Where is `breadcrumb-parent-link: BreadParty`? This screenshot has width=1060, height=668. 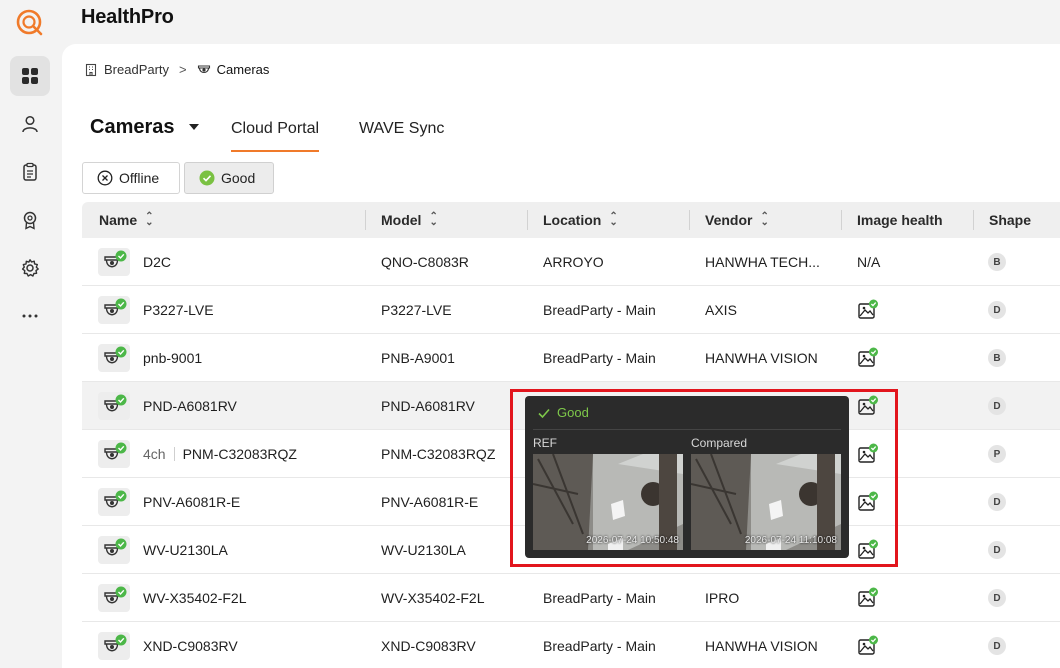
breadcrumb-parent-link: BreadParty is located at coordinates (136, 69).